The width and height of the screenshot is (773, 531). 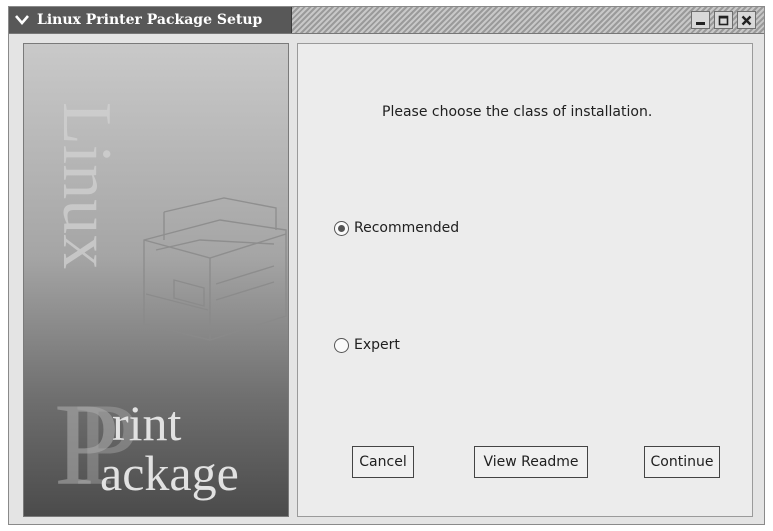 What do you see at coordinates (700, 20) in the screenshot?
I see `minimize-icon` at bounding box center [700, 20].